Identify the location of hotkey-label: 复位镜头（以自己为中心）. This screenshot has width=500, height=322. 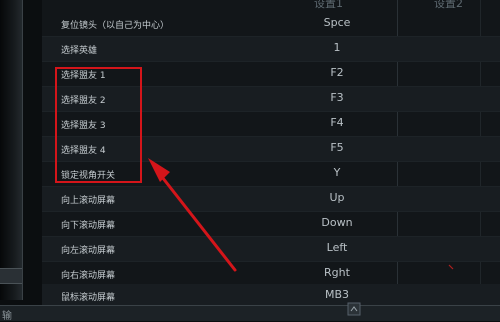
(115, 26).